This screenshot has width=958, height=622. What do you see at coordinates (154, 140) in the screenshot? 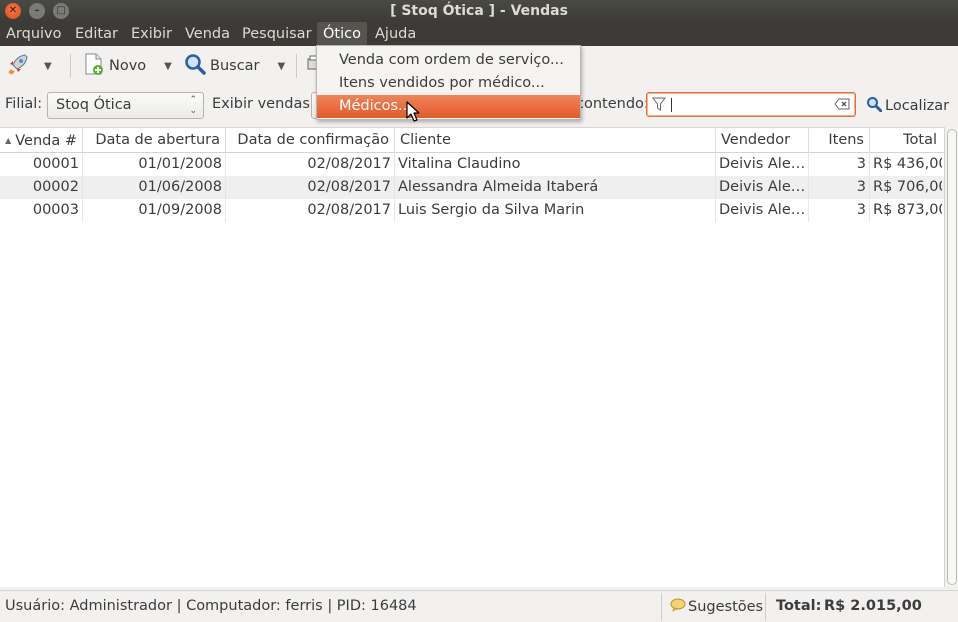
I see `column-header-opening-date: Data de abertura` at bounding box center [154, 140].